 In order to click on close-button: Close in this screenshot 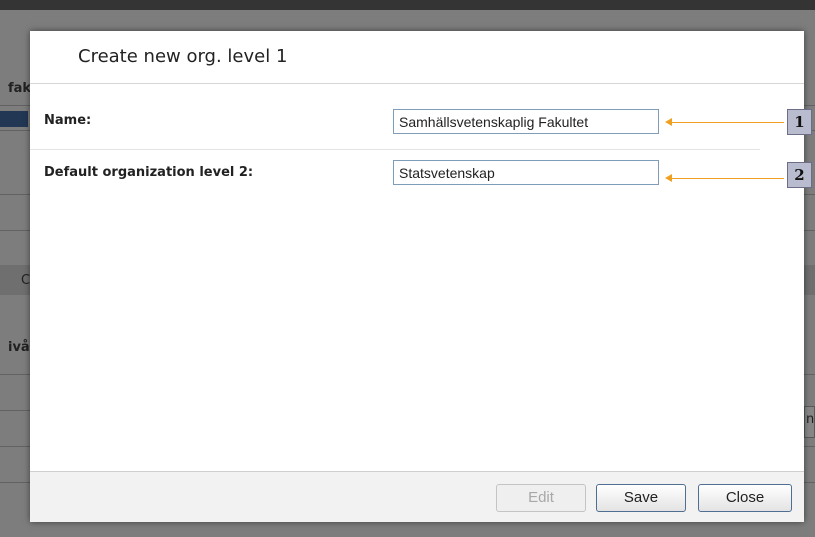, I will do `click(745, 498)`.